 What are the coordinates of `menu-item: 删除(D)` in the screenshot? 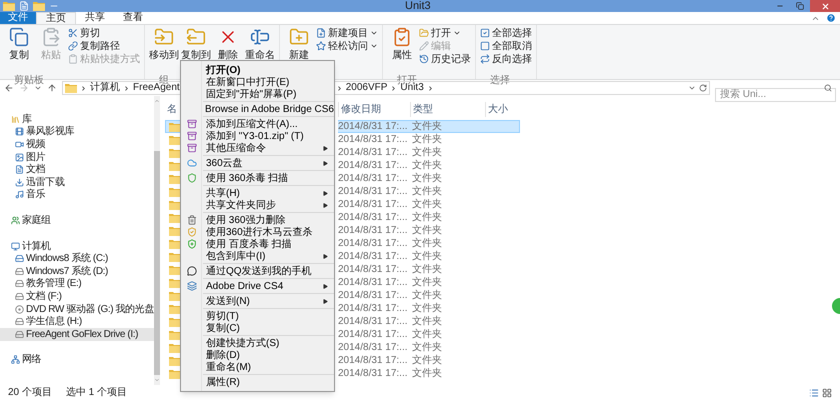 It's located at (257, 355).